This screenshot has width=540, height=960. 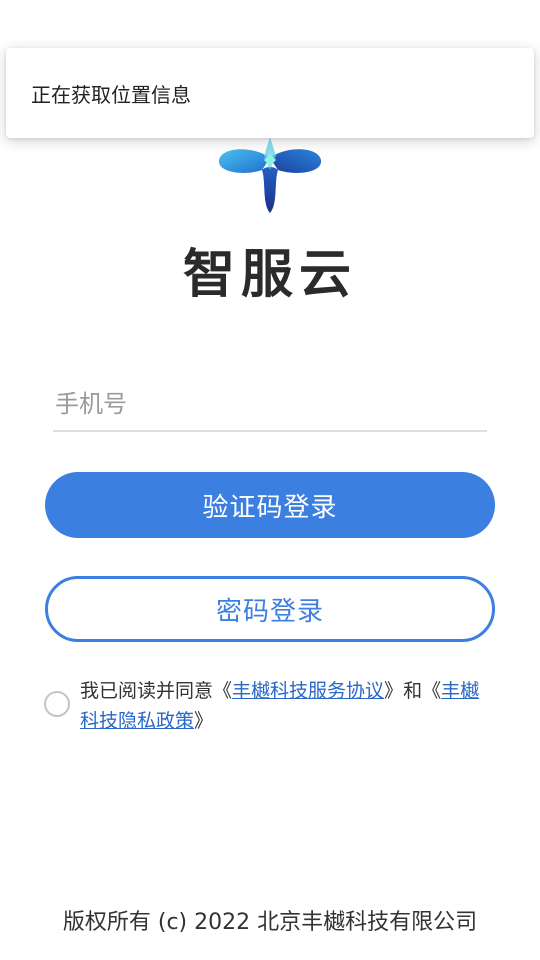 What do you see at coordinates (111, 94) in the screenshot?
I see `toast-message: 正在获取位置信息` at bounding box center [111, 94].